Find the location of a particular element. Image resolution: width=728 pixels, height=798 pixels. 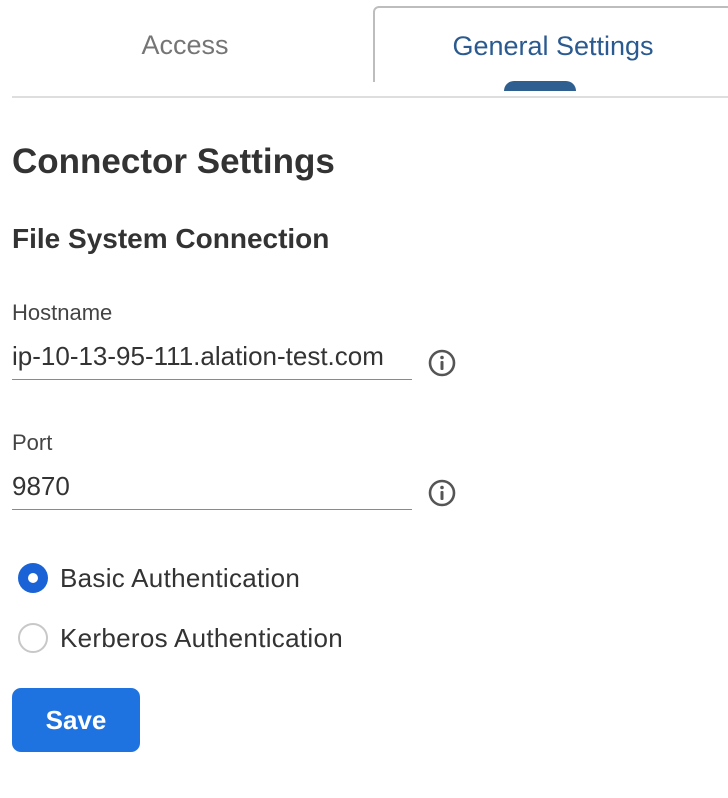

radio-label: Kerberos Authentication is located at coordinates (201, 637).